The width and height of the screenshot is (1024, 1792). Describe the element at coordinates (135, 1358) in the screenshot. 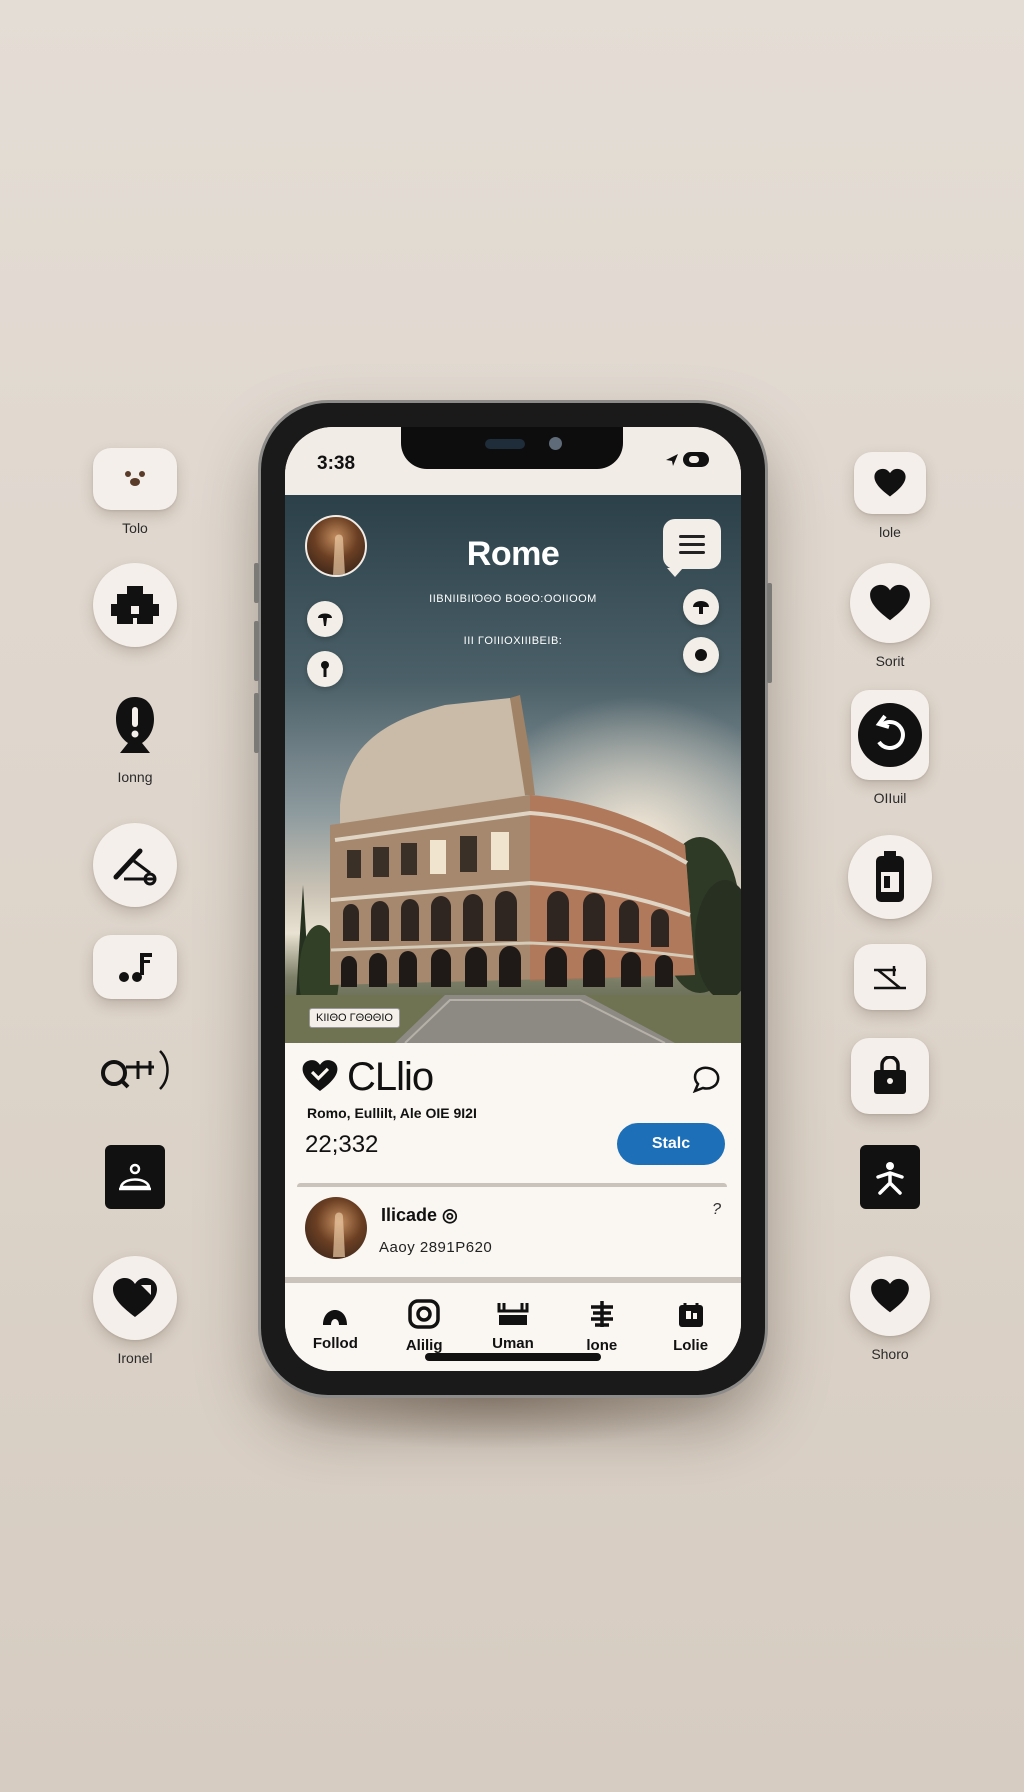

I see `left-item-label: Ironel` at that location.